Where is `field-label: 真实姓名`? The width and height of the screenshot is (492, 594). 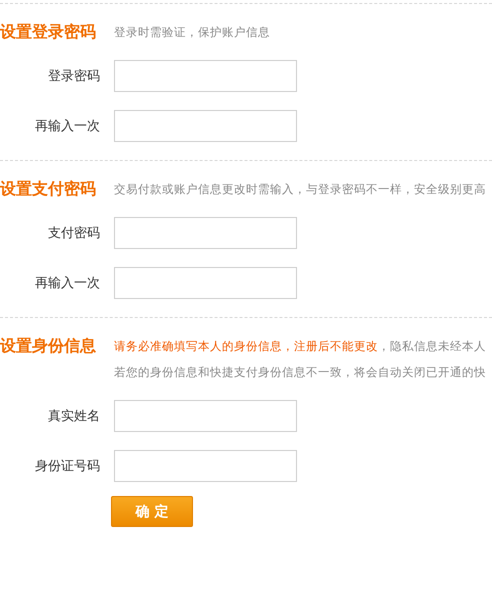
field-label: 真实姓名 is located at coordinates (73, 416).